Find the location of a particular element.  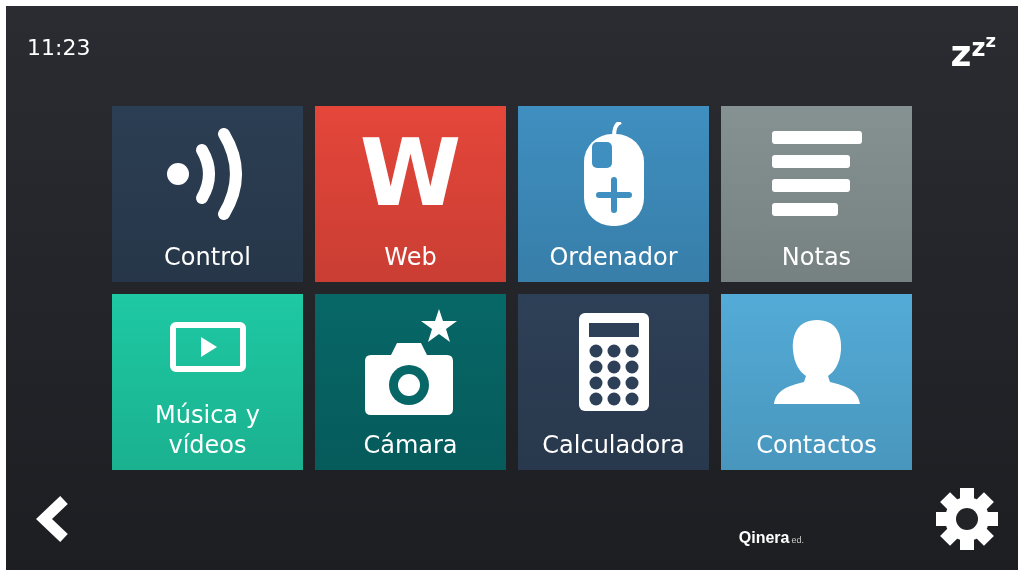

person-icon is located at coordinates (816, 362).